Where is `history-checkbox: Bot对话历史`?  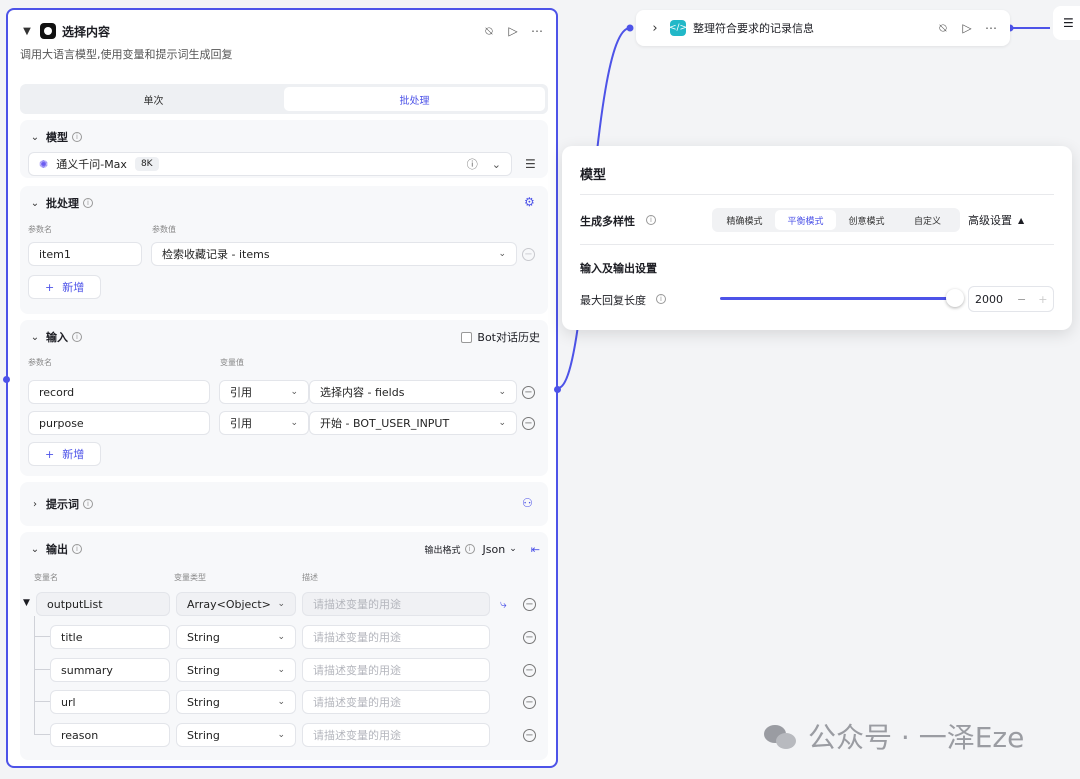
history-checkbox: Bot对话历史 is located at coordinates (500, 337).